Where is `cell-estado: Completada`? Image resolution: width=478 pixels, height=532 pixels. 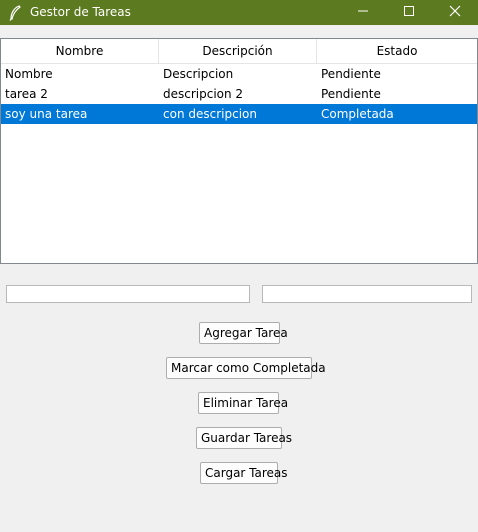 cell-estado: Completada is located at coordinates (357, 114).